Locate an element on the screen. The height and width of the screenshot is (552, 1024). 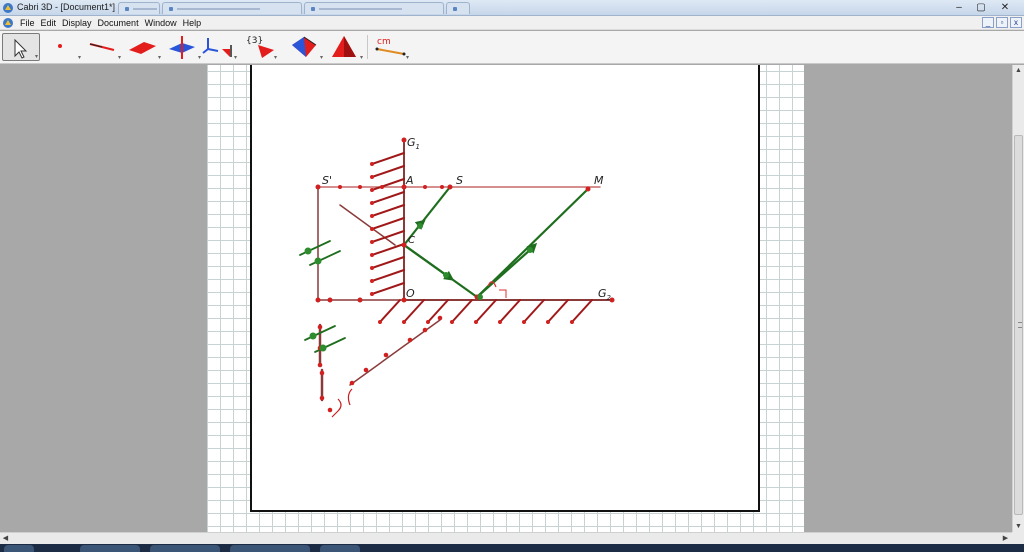
axes-tool: ▾ is located at coordinates (219, 47).